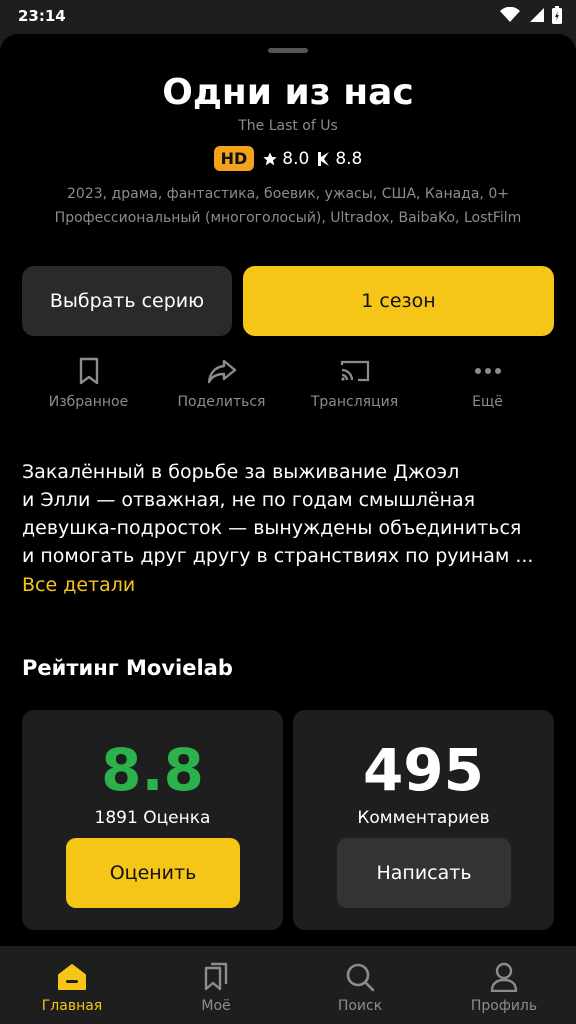 This screenshot has width=576, height=1024. Describe the element at coordinates (504, 977) in the screenshot. I see `profile-icon` at that location.